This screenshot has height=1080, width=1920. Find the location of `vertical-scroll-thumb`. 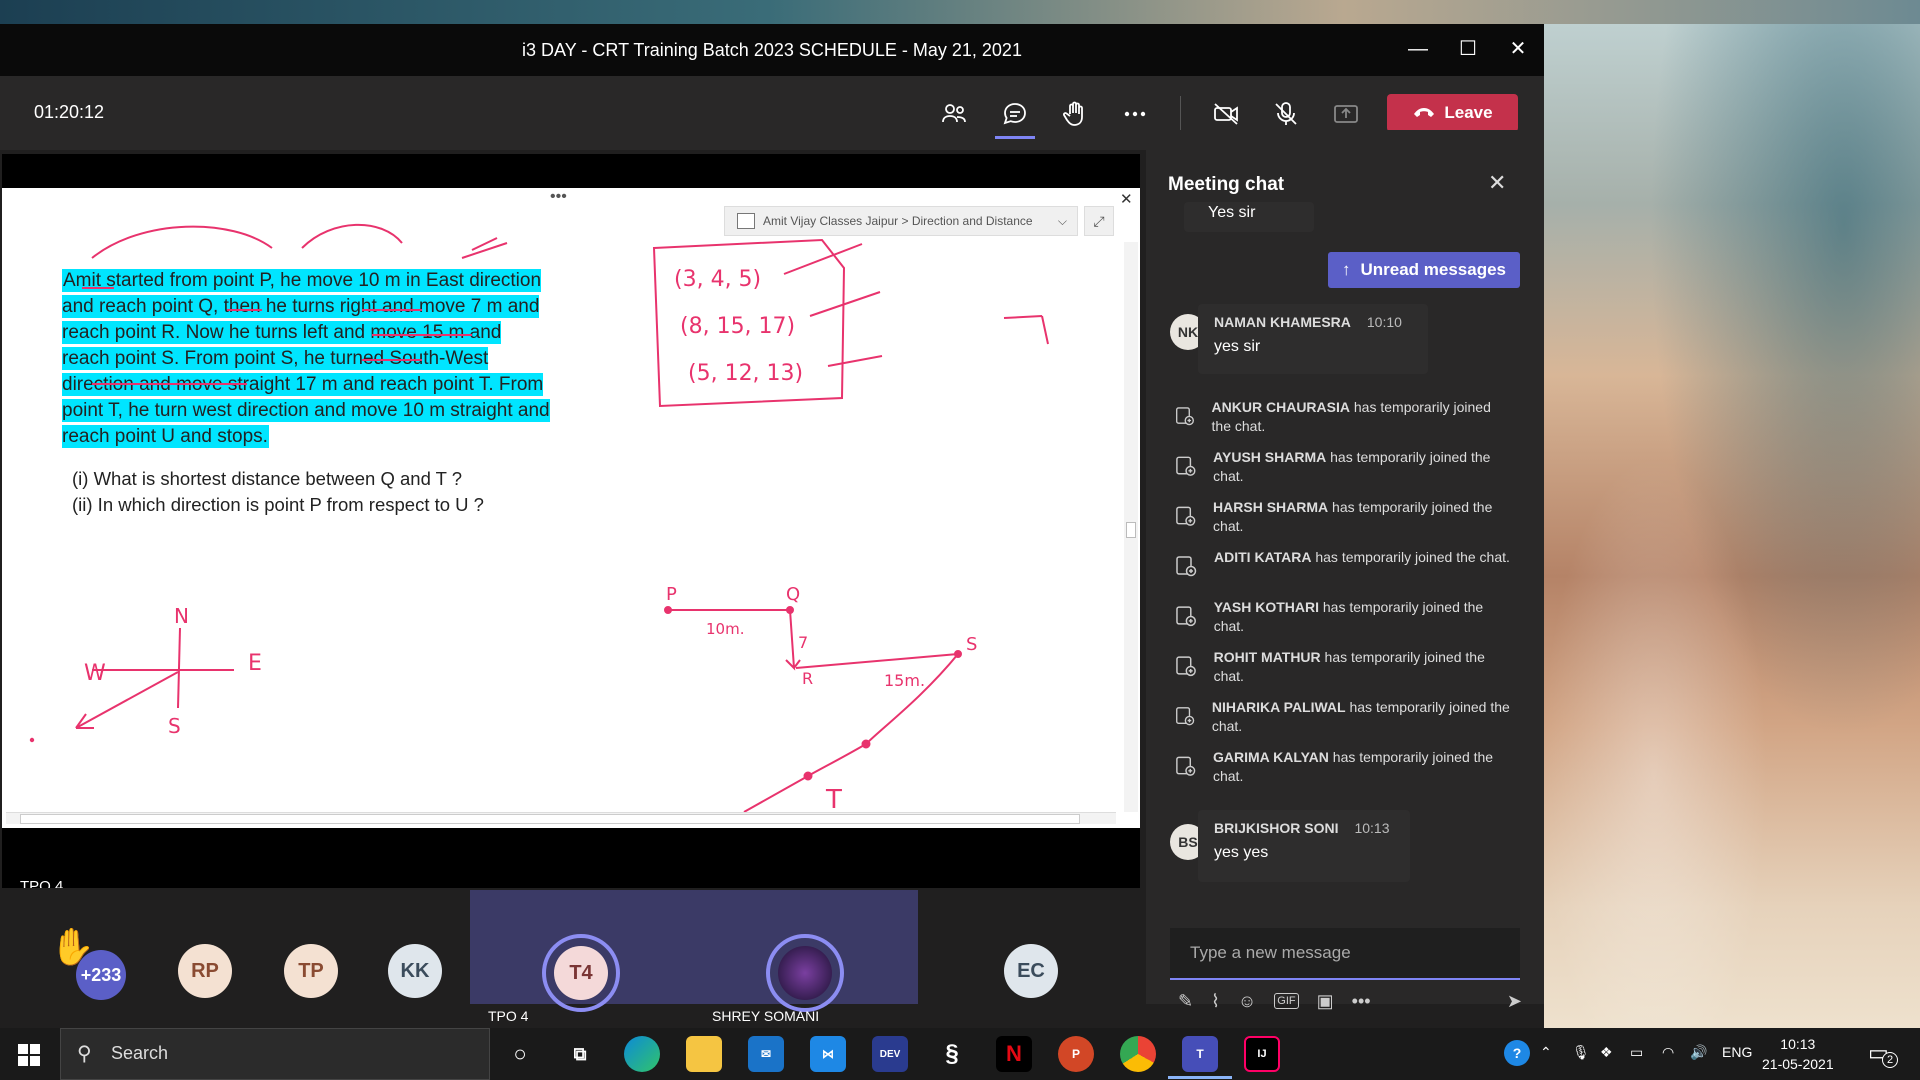

vertical-scroll-thumb is located at coordinates (1131, 530).